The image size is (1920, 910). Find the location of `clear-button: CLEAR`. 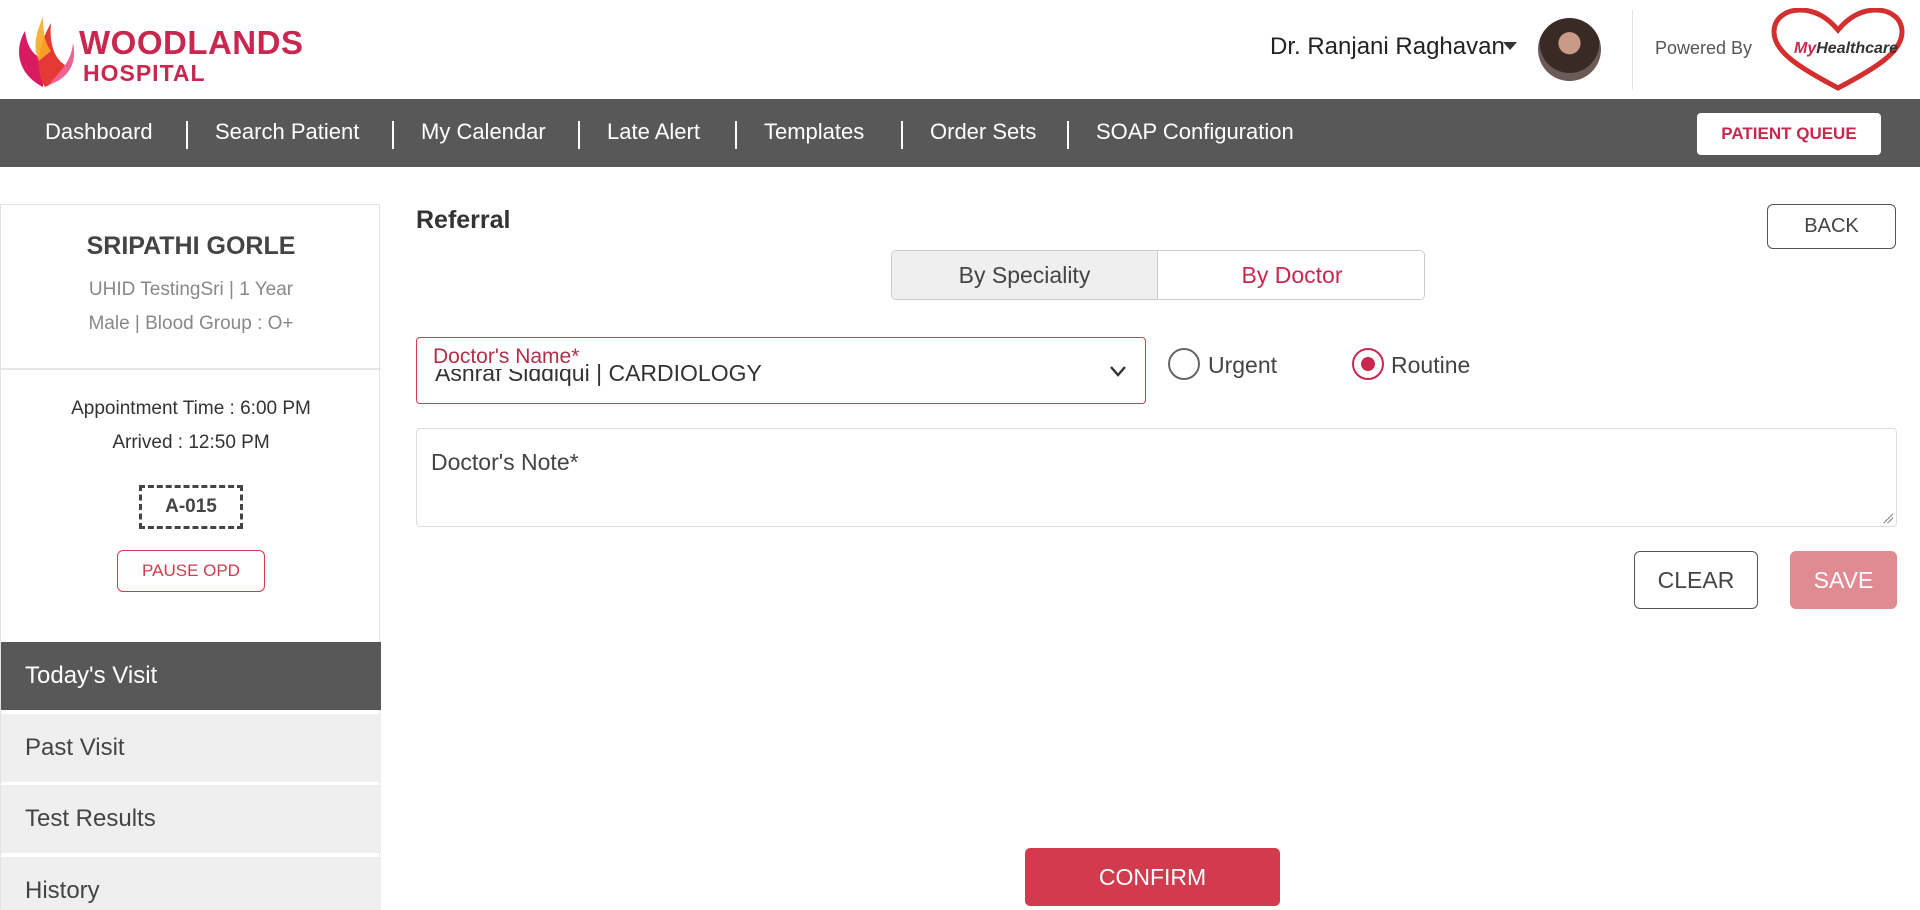

clear-button: CLEAR is located at coordinates (1696, 580).